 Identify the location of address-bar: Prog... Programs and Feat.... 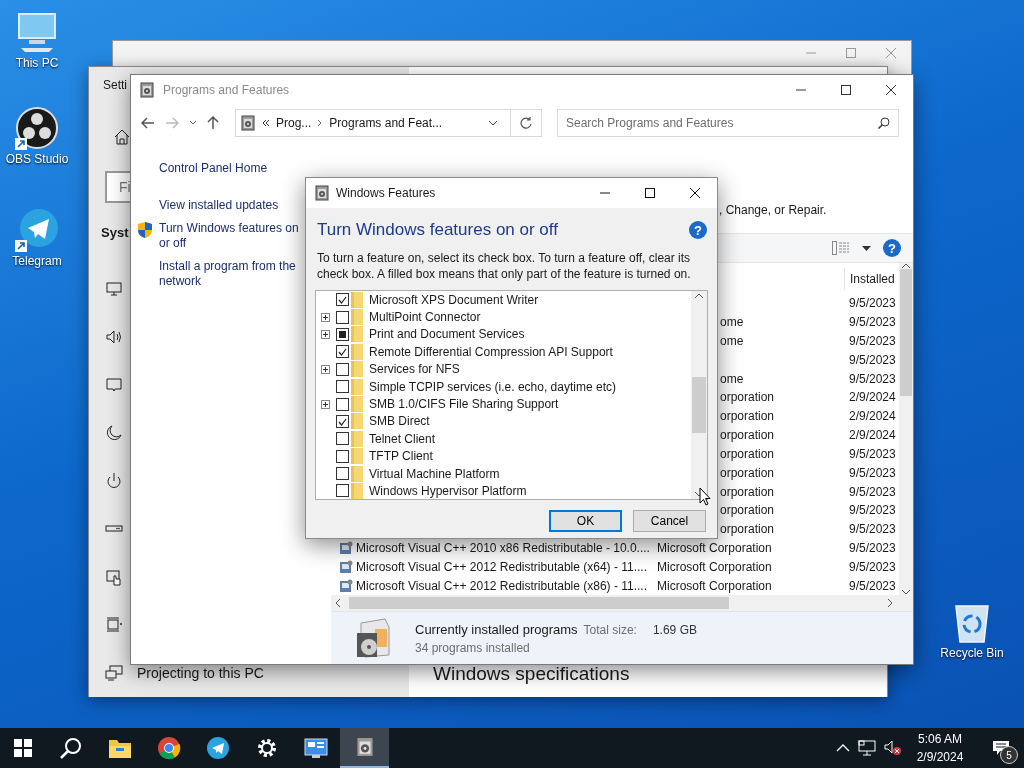
(388, 123).